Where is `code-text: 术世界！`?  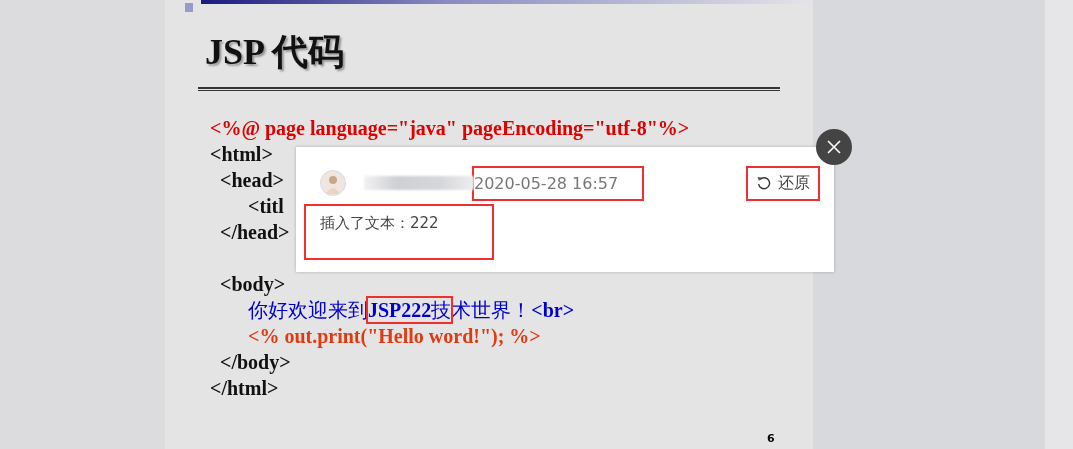
code-text: 术世界！ is located at coordinates (491, 310).